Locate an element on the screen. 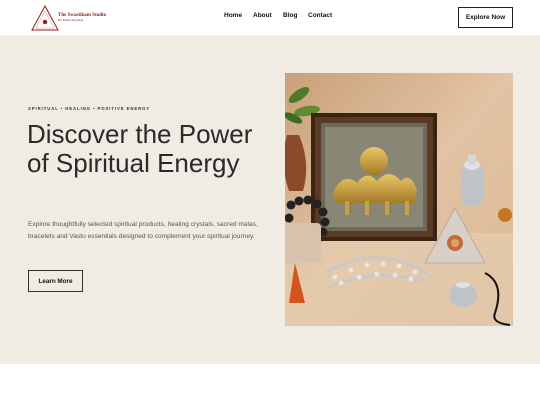 Image resolution: width=540 pixels, height=405 pixels. learn-more-button: Learn More is located at coordinates (55, 281).